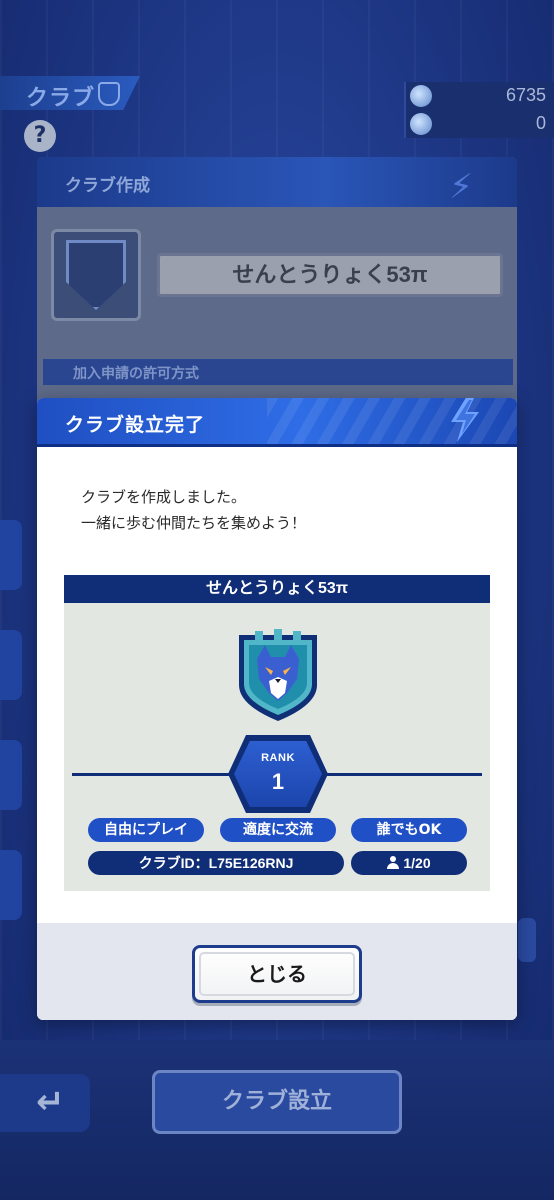  Describe the element at coordinates (525, 95) in the screenshot. I see `currency-value: 6735` at that location.